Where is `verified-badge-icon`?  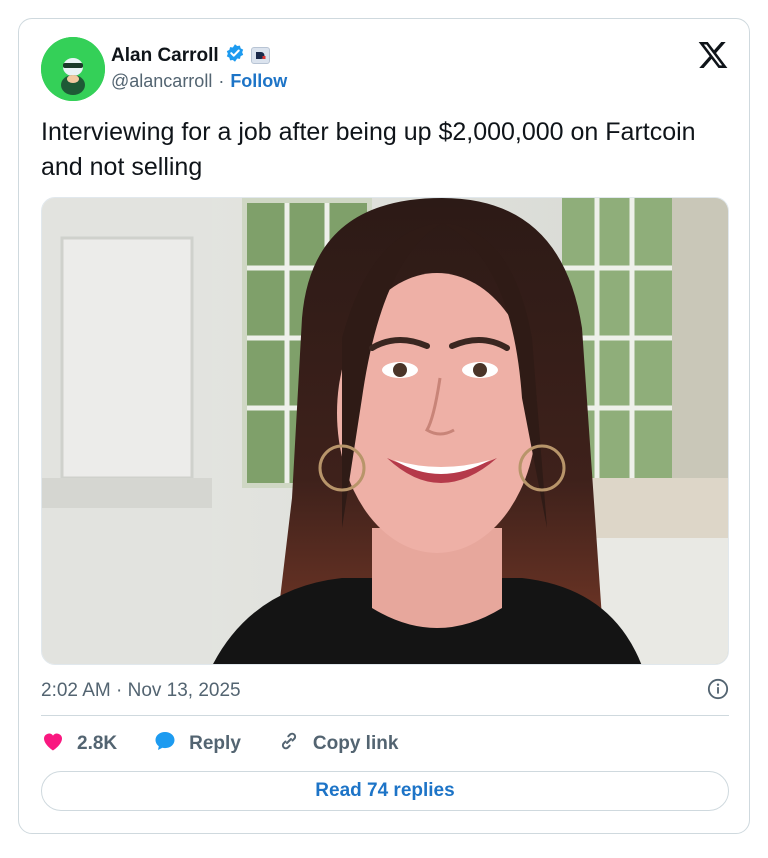
verified-badge-icon is located at coordinates (235, 55).